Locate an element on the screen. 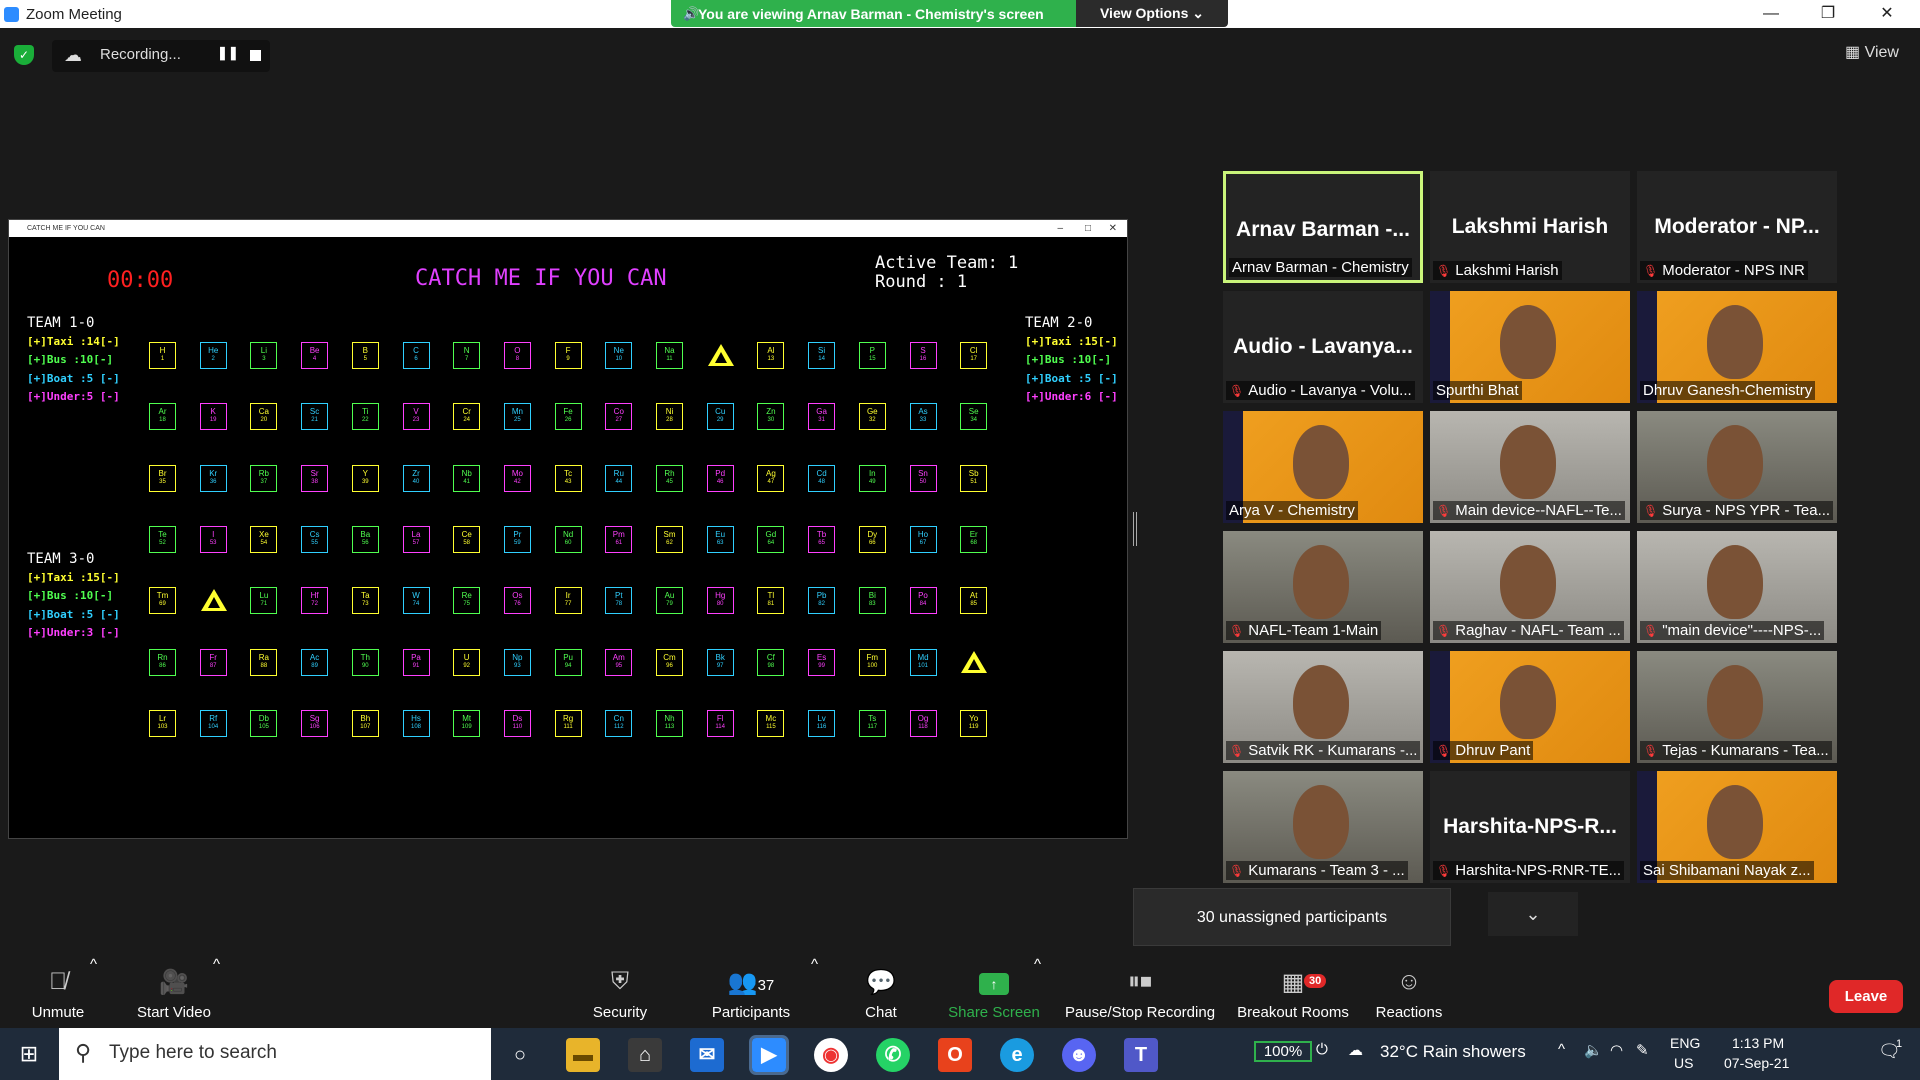  team-transport-counter: [+]Taxi :15[-] is located at coordinates (1071, 342).